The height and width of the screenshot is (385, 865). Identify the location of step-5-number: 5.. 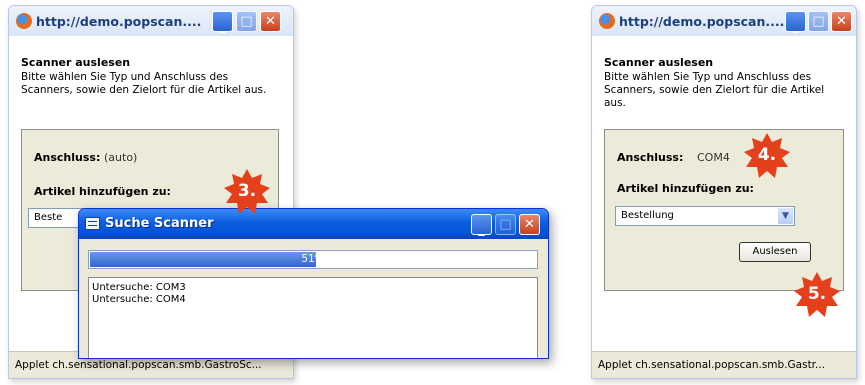
(817, 294).